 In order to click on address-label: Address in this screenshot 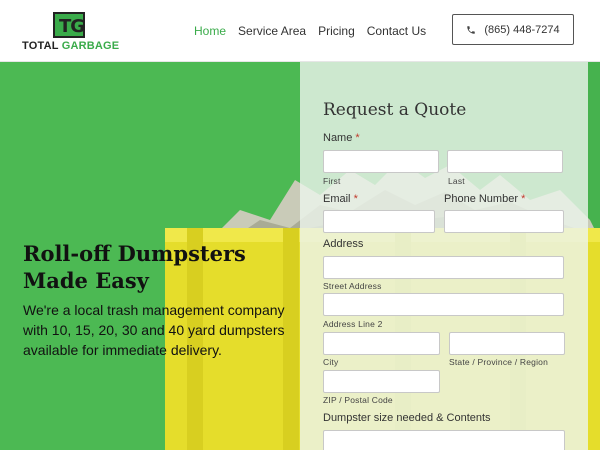, I will do `click(343, 244)`.